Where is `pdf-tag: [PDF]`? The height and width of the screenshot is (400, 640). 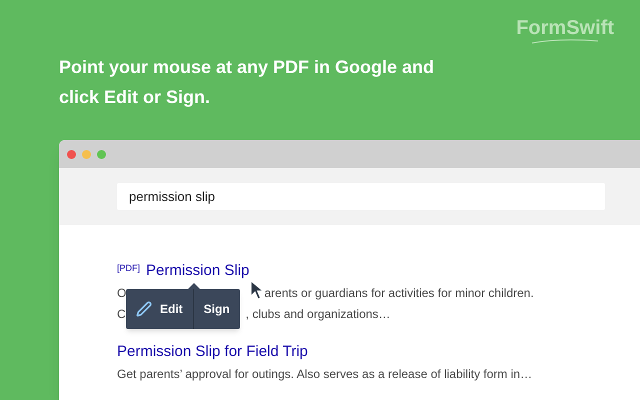 pdf-tag: [PDF] is located at coordinates (128, 269).